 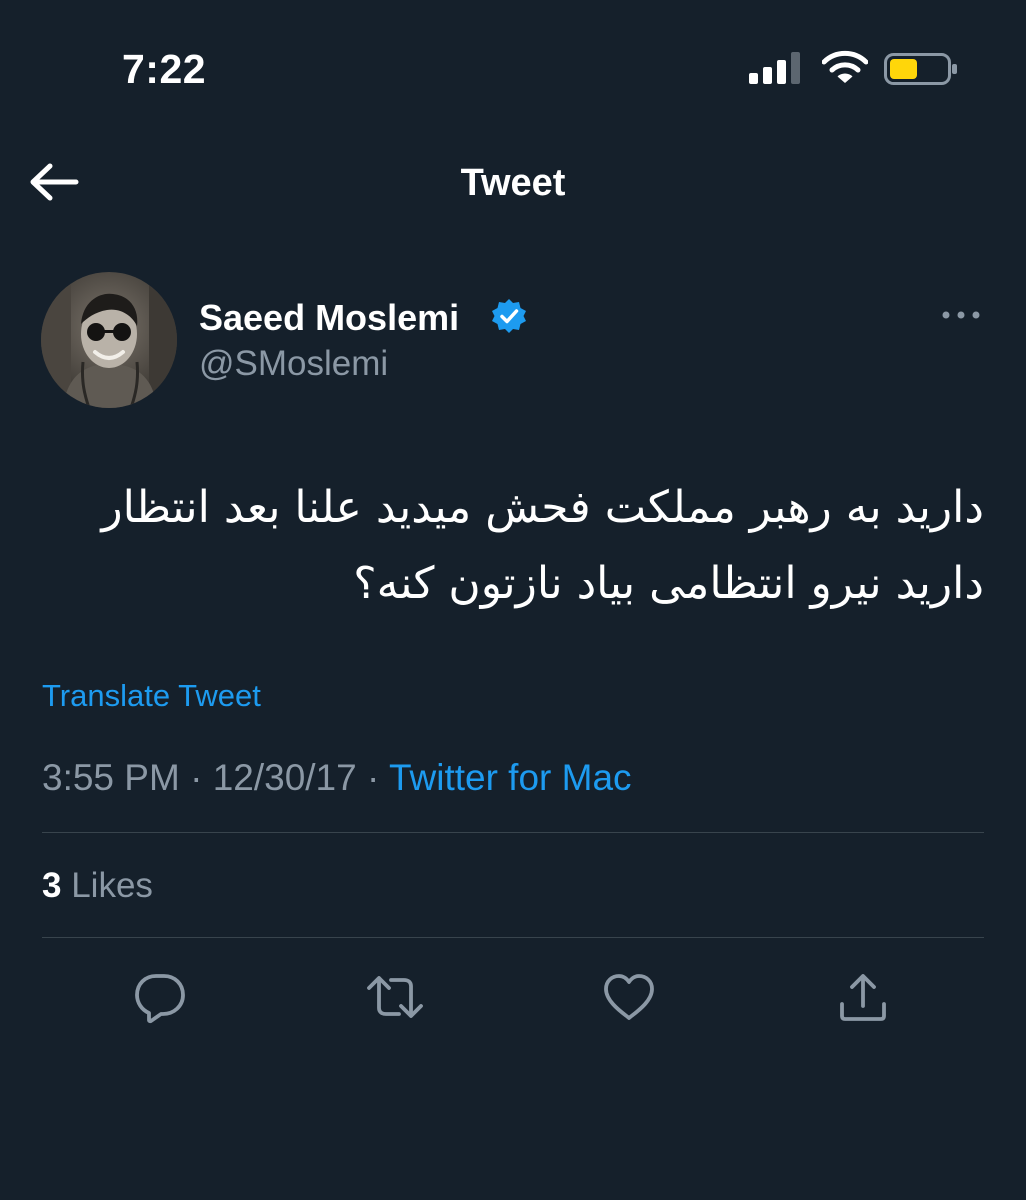 I want to click on author-handle: @SMoslemi, so click(x=293, y=364).